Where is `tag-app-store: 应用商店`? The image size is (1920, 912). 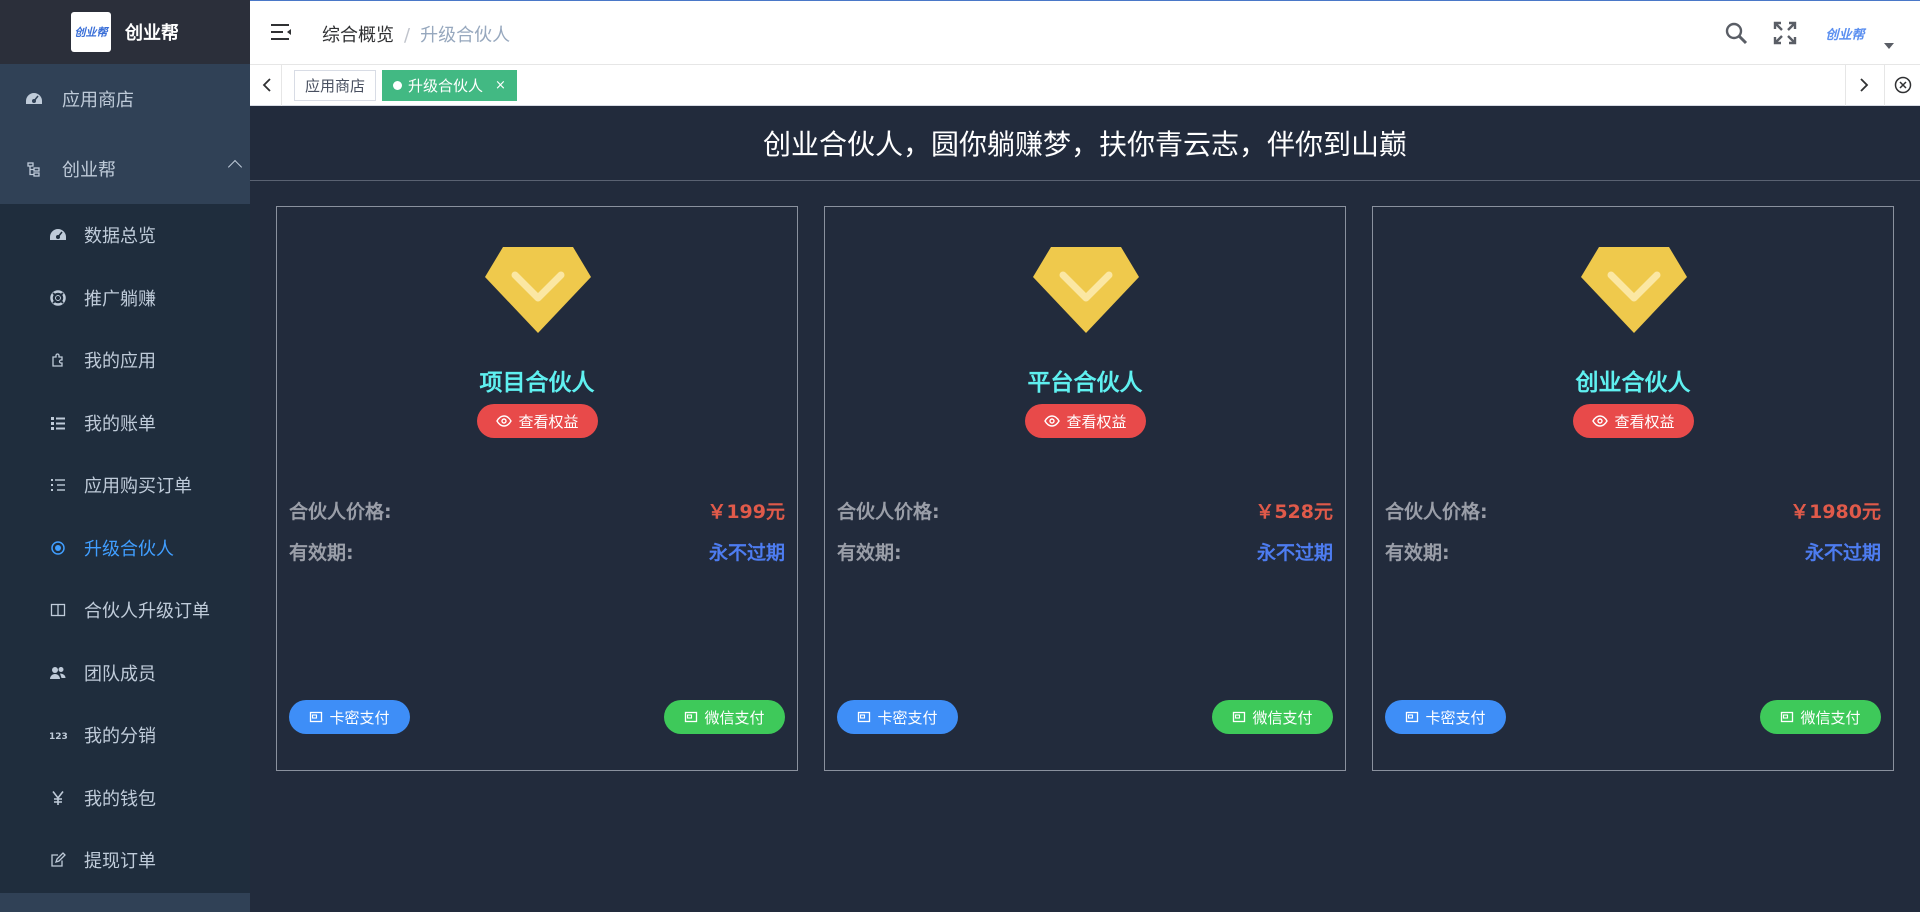 tag-app-store: 应用商店 is located at coordinates (335, 85).